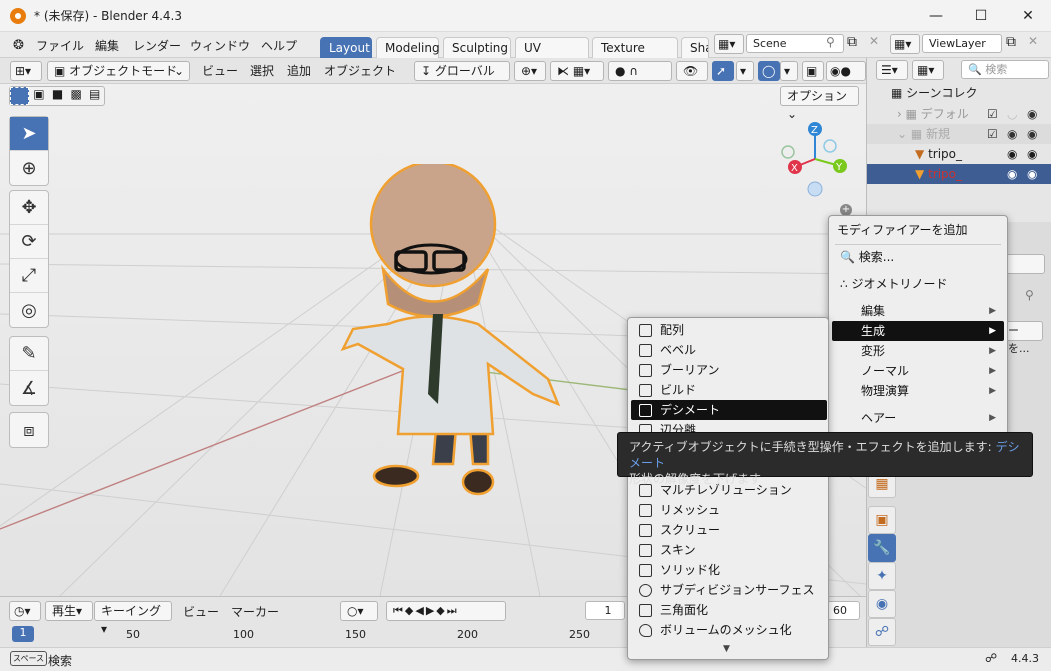  Describe the element at coordinates (635, 56) in the screenshot. I see `tab-texture-paint: Texture Paint` at that location.